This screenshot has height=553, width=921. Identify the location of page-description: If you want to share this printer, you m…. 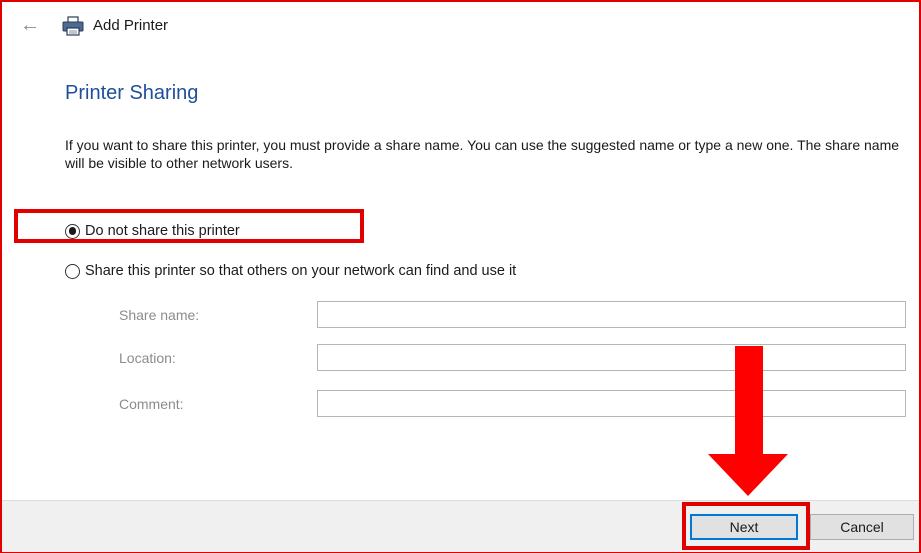
(482, 154).